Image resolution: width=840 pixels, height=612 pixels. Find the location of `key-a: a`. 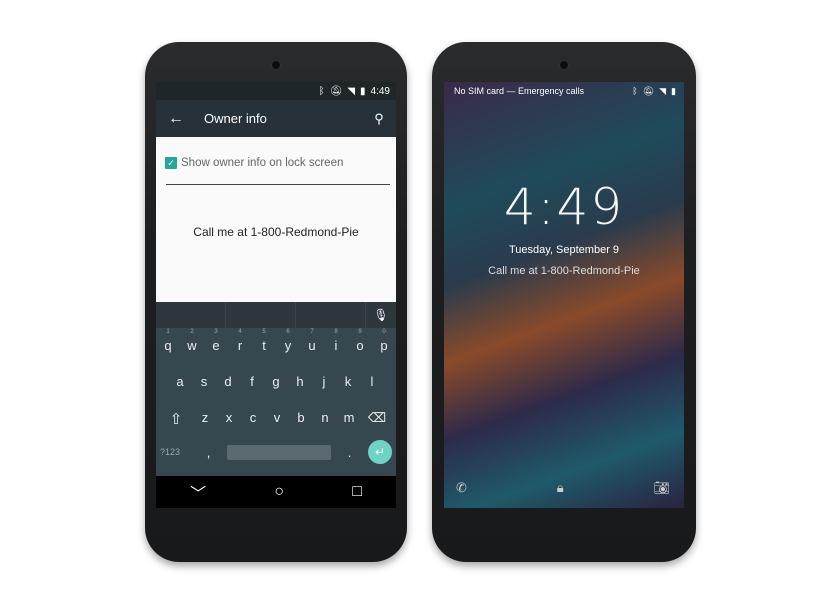

key-a: a is located at coordinates (180, 381).